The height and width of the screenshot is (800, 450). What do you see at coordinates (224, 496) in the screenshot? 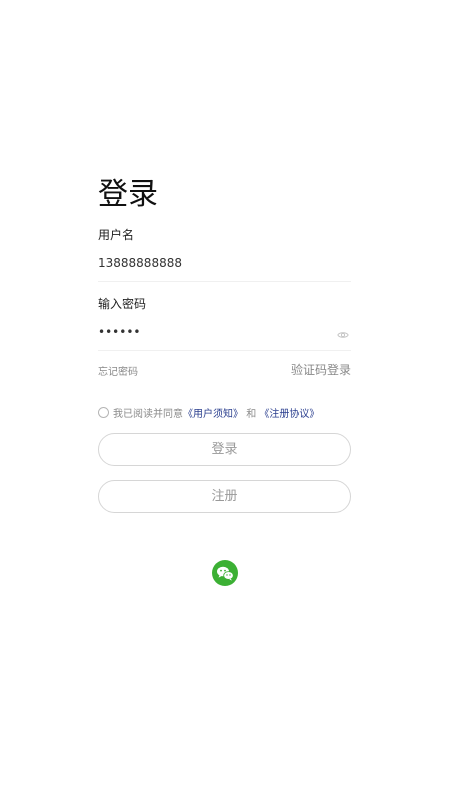
I see `register-button: 注册` at bounding box center [224, 496].